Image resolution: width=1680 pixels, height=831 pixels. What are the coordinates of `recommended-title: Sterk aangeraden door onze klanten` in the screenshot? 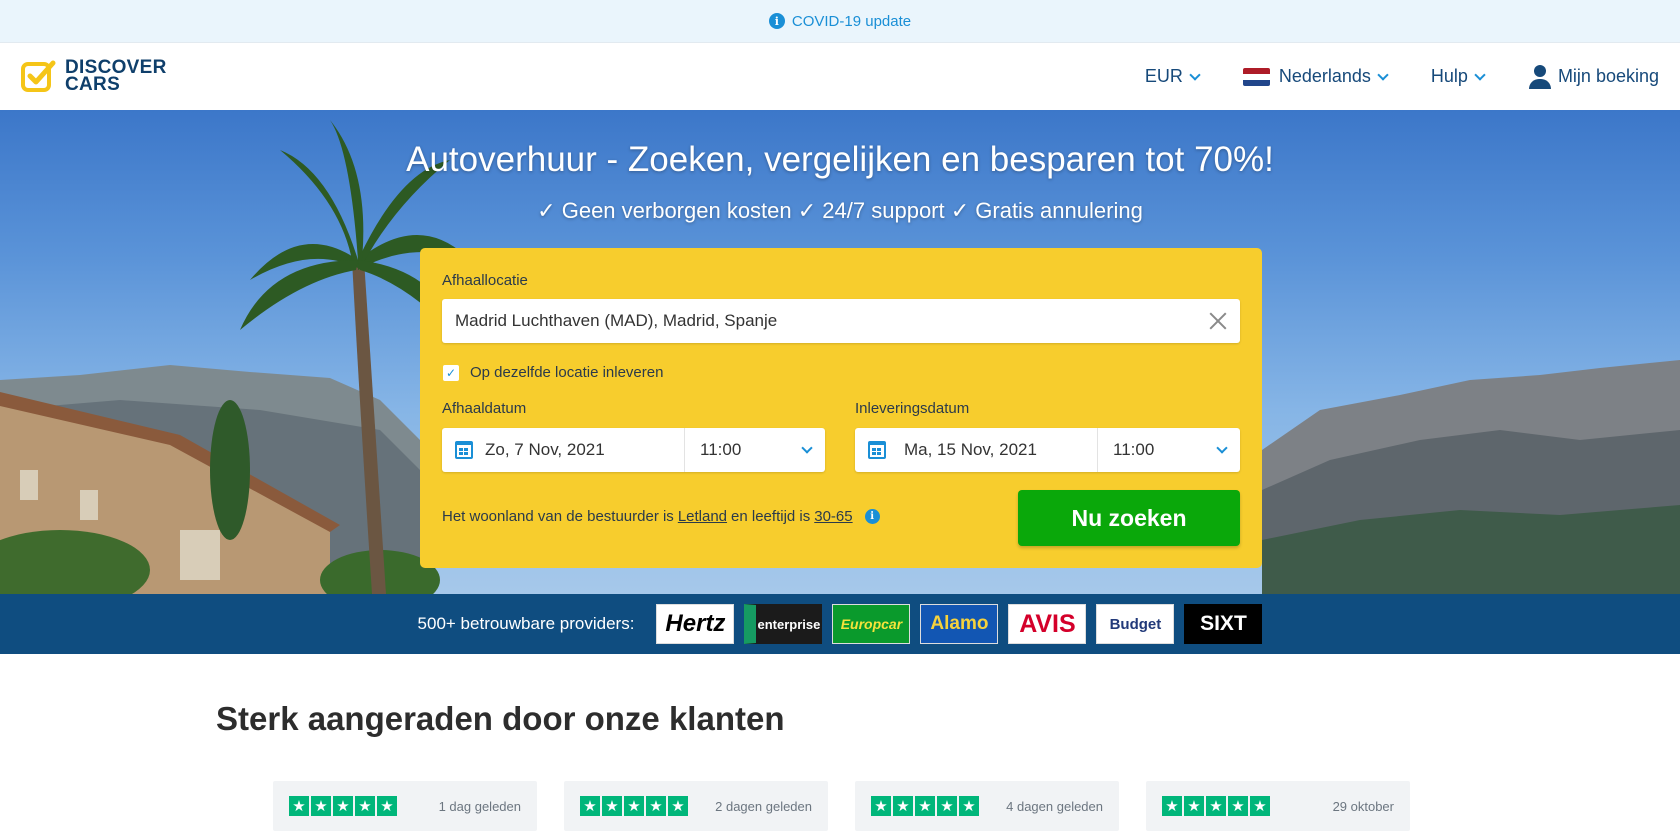 It's located at (500, 718).